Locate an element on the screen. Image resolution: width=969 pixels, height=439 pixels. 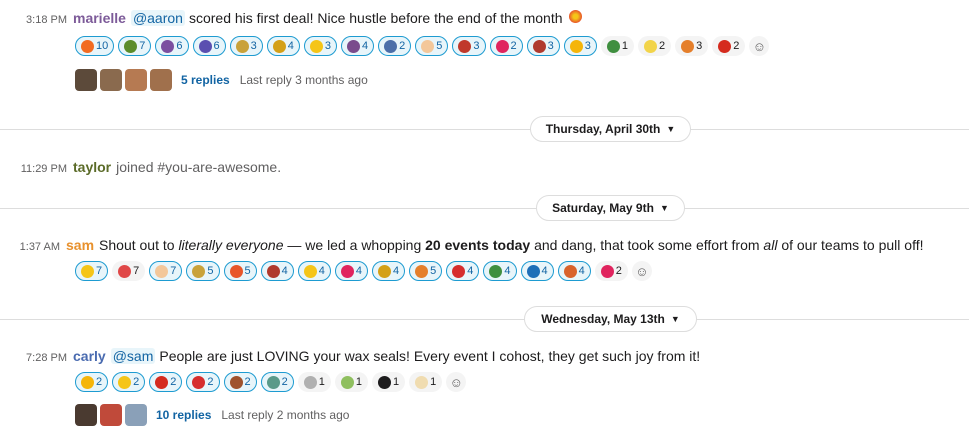
author-name: carly is located at coordinates (89, 356).